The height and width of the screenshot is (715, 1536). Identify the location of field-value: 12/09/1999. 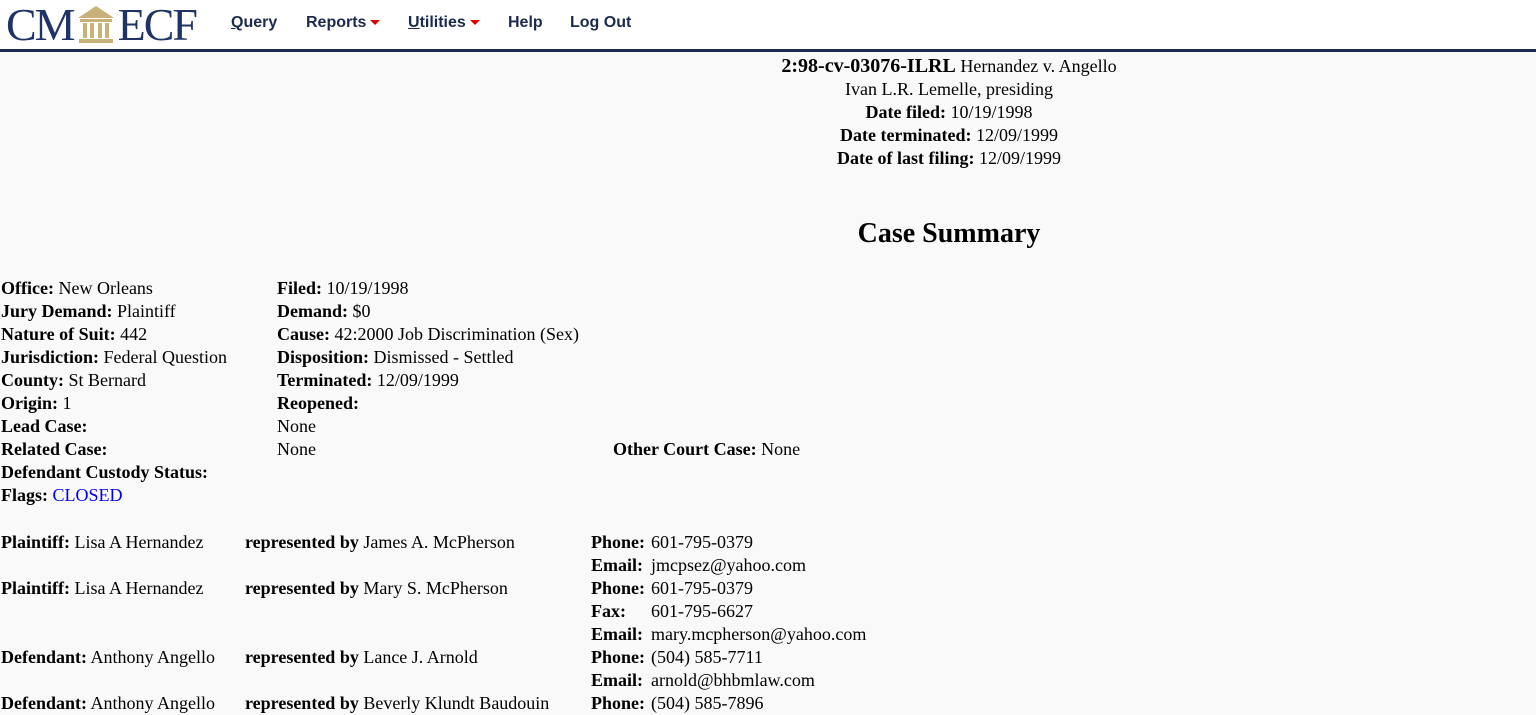
(417, 380).